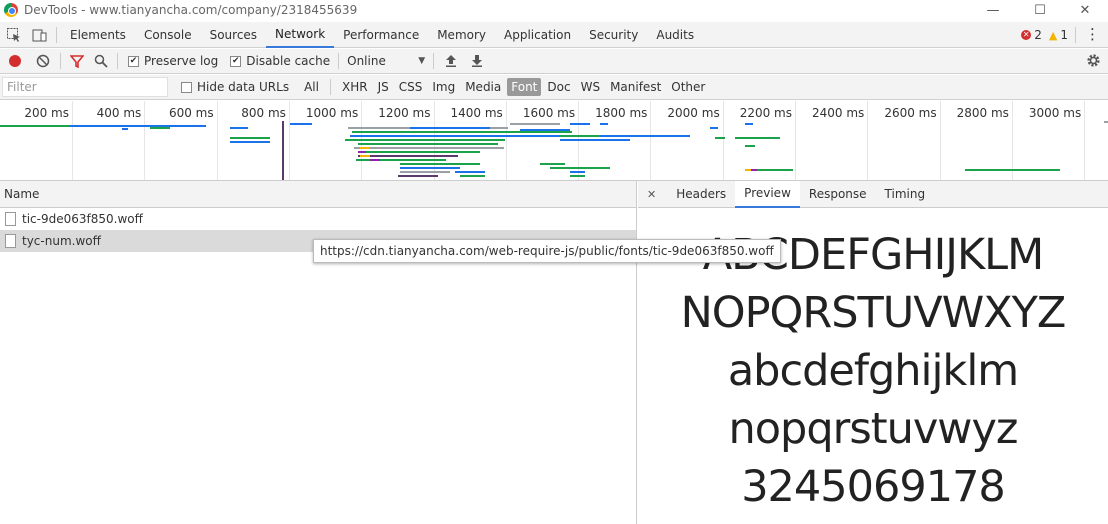  I want to click on minimize-button: —, so click(993, 10).